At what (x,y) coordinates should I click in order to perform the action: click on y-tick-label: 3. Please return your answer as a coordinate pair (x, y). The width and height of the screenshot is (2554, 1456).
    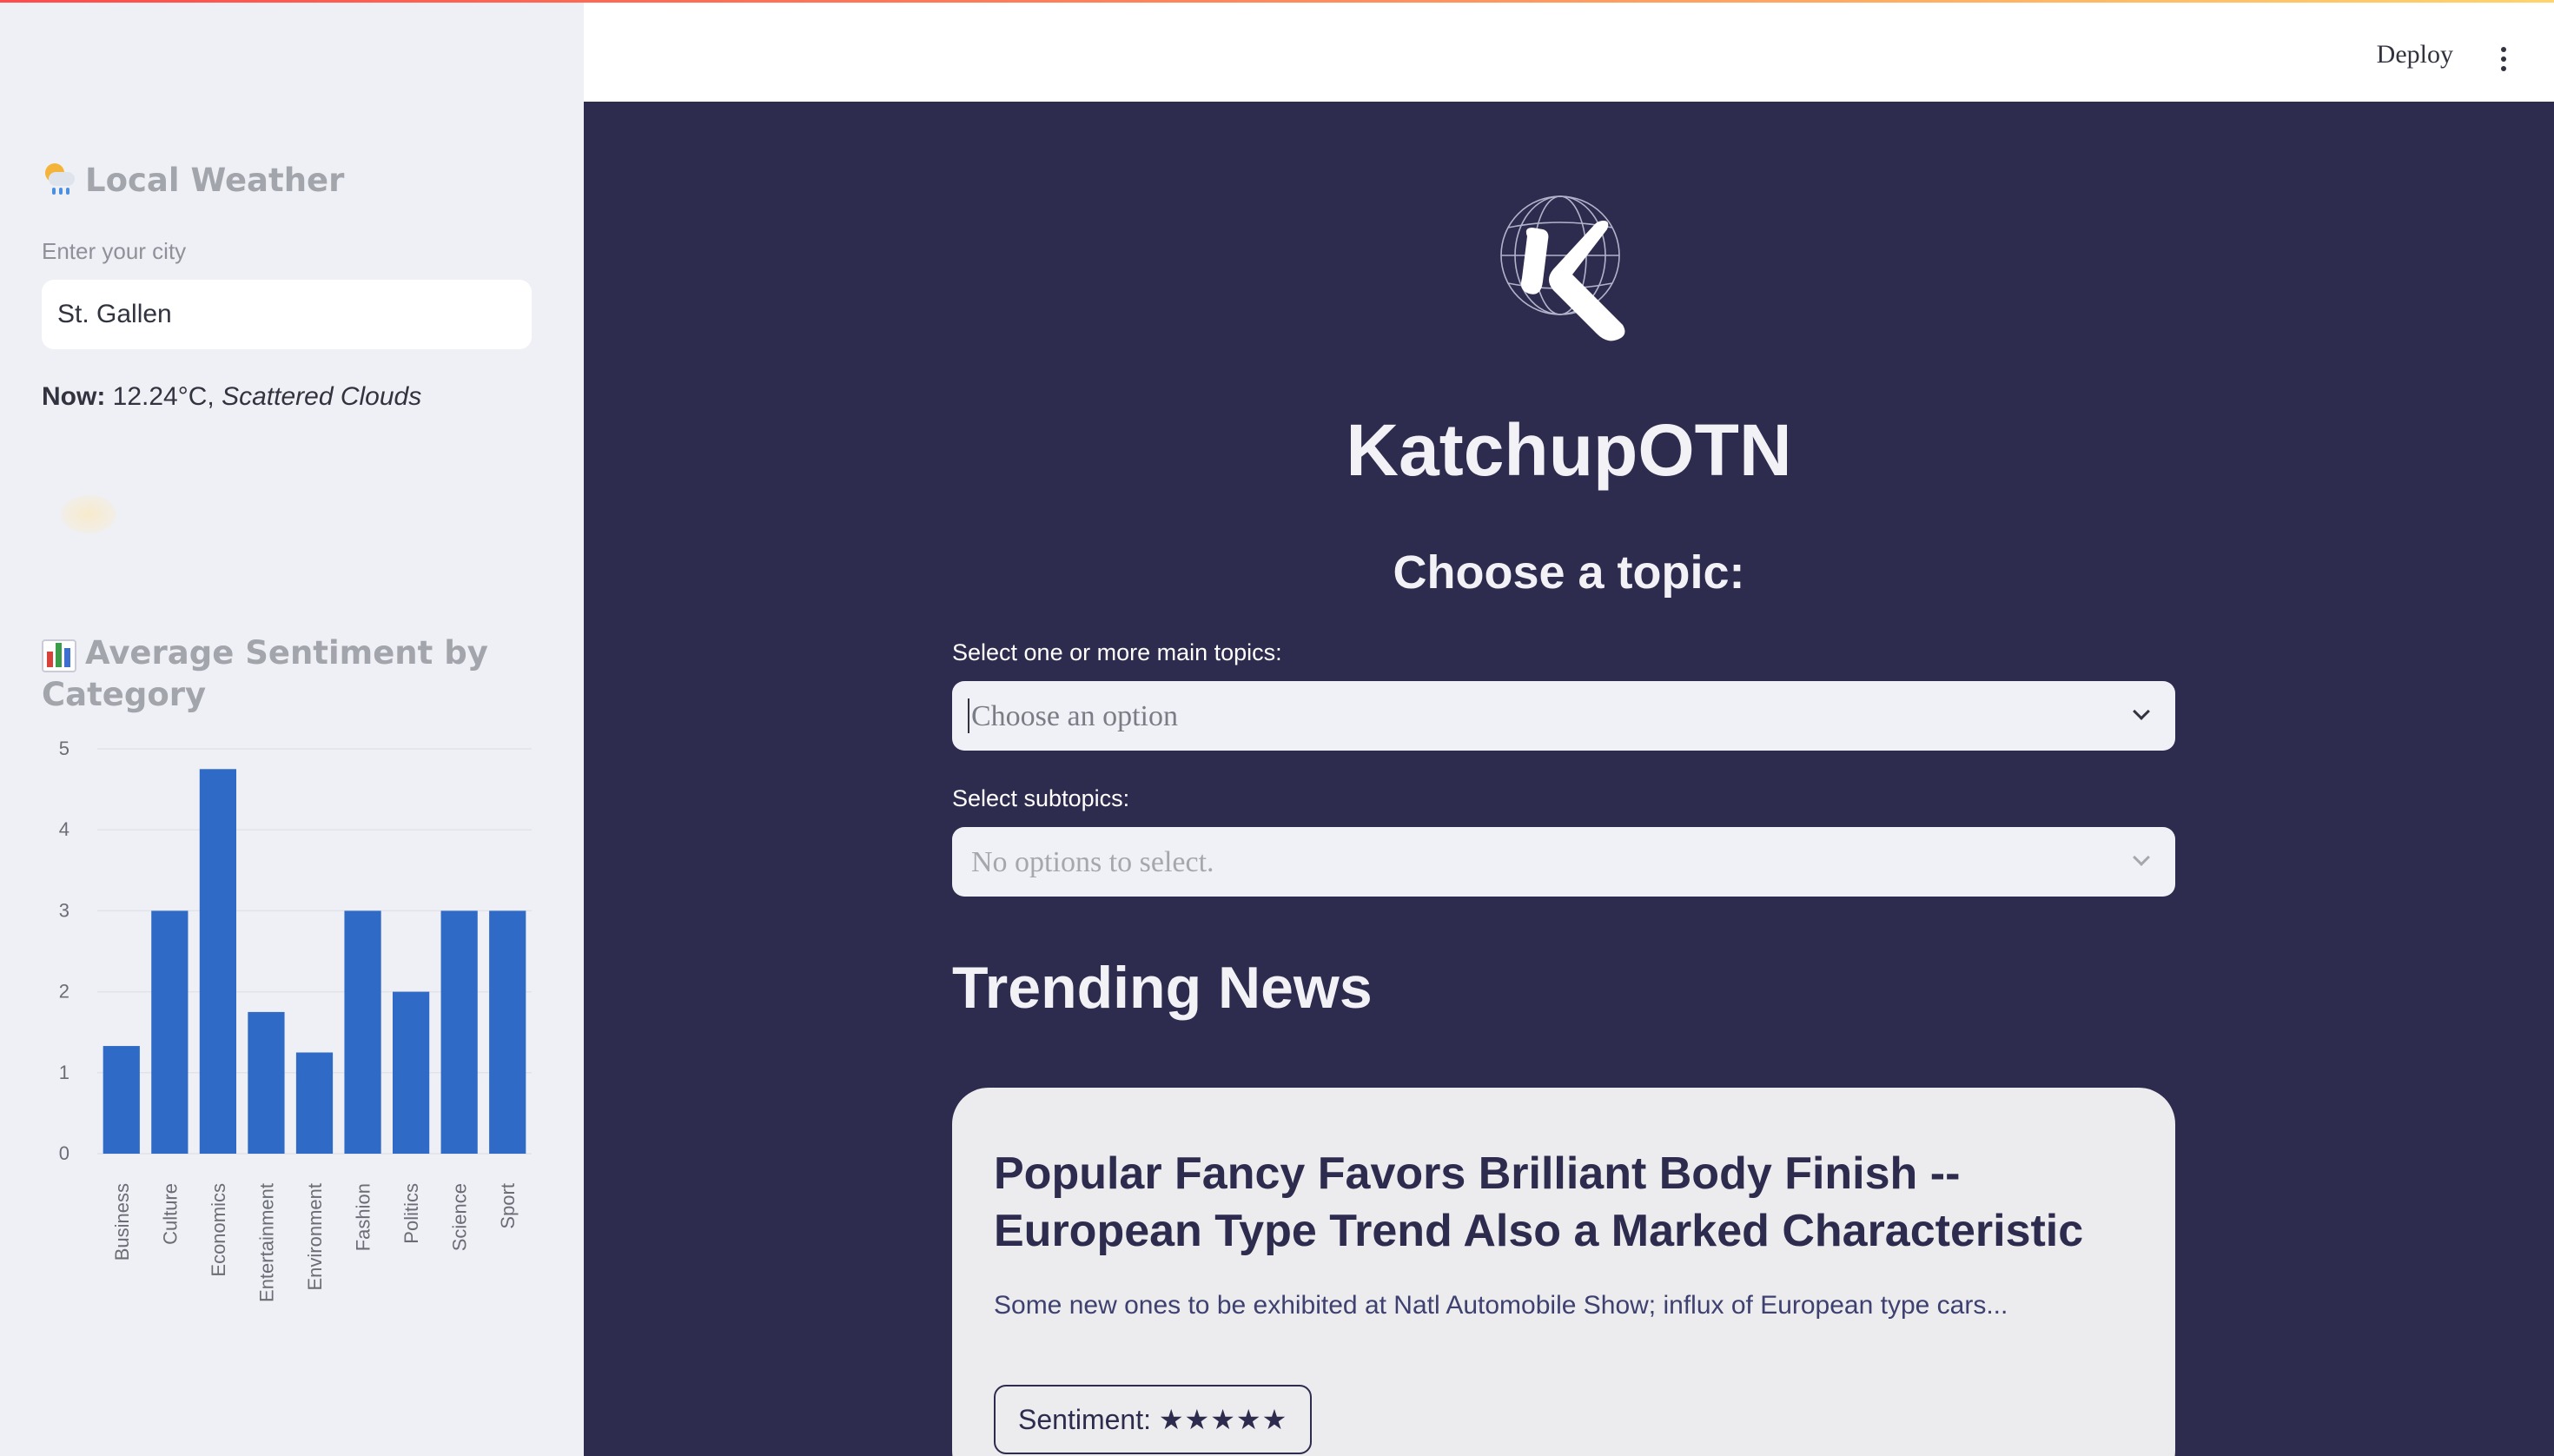
    Looking at the image, I should click on (64, 910).